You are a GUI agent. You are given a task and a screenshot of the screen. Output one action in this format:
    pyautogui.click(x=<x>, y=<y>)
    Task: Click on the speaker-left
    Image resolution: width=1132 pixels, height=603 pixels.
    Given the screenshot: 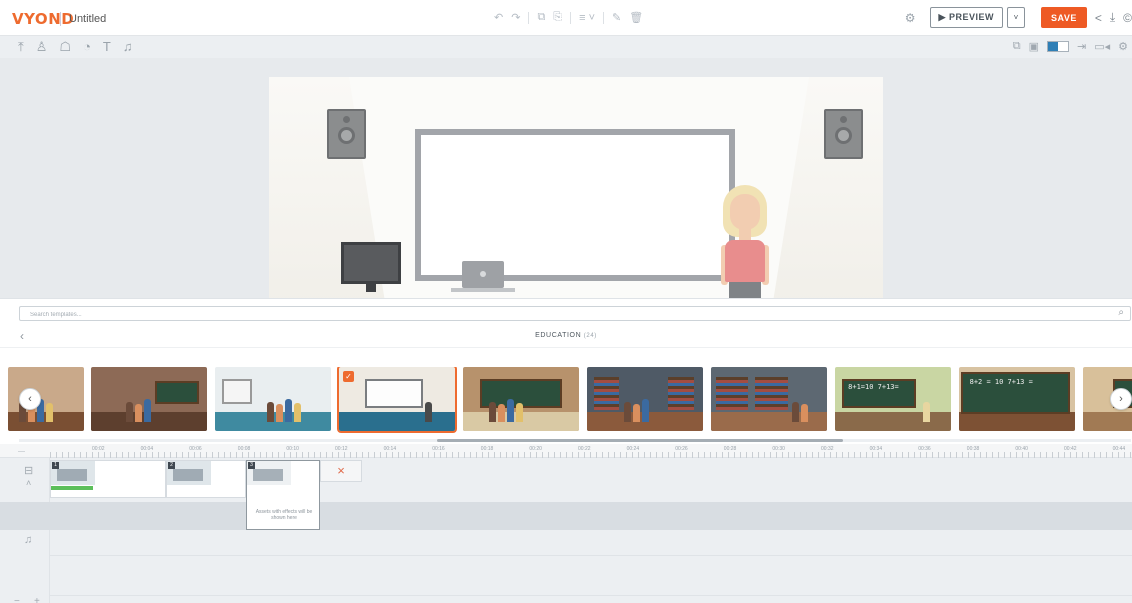 What is the action you would take?
    pyautogui.click(x=346, y=134)
    